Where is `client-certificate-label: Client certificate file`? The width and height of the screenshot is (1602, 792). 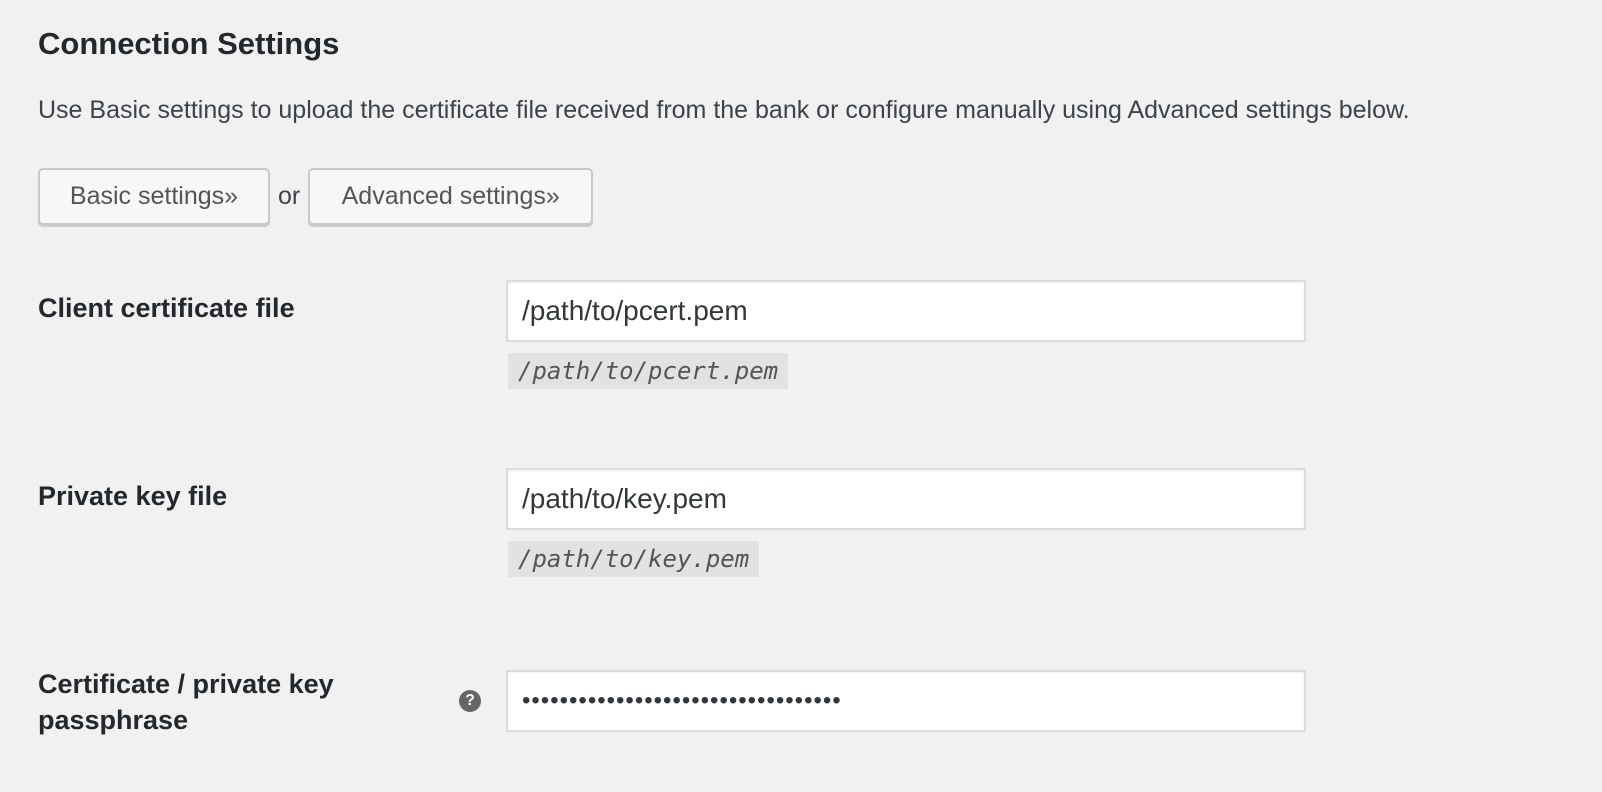 client-certificate-label: Client certificate file is located at coordinates (166, 308).